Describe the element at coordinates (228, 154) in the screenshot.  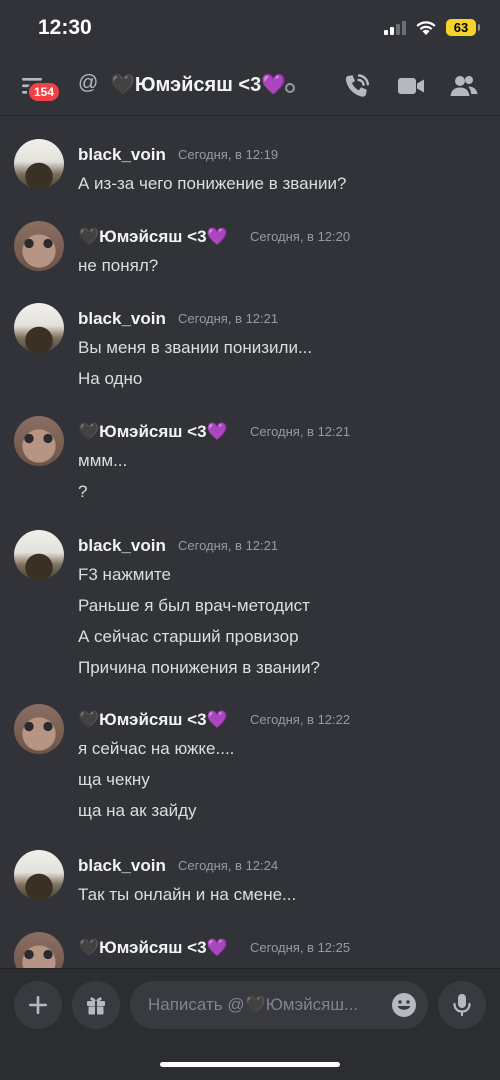
I see `message-timestamp: Сегодня, в 12:19` at that location.